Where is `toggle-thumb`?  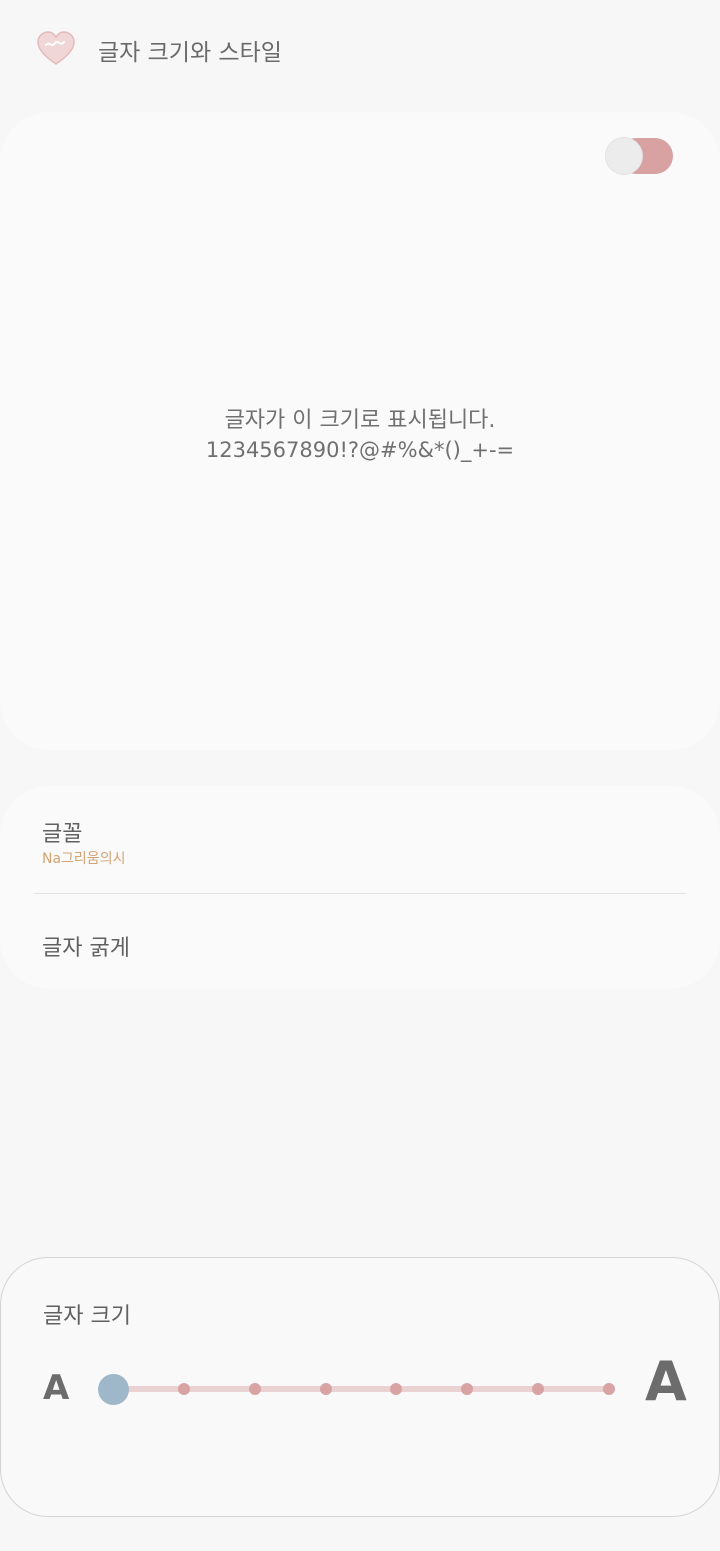 toggle-thumb is located at coordinates (624, 156).